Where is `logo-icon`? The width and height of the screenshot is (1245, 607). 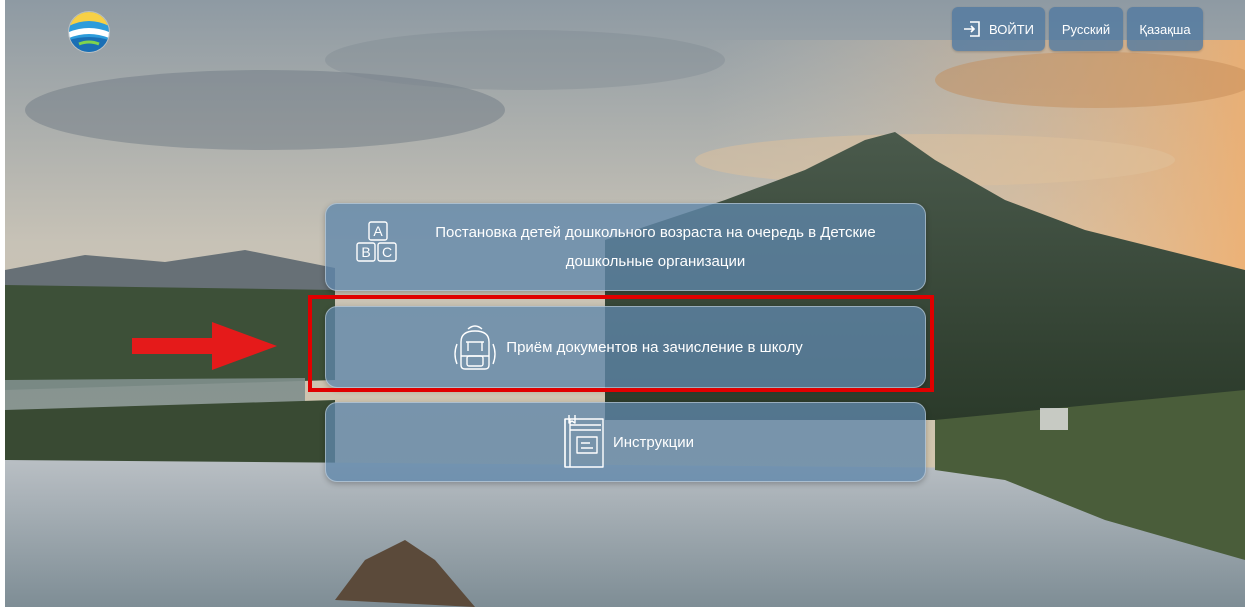
logo-icon is located at coordinates (89, 32).